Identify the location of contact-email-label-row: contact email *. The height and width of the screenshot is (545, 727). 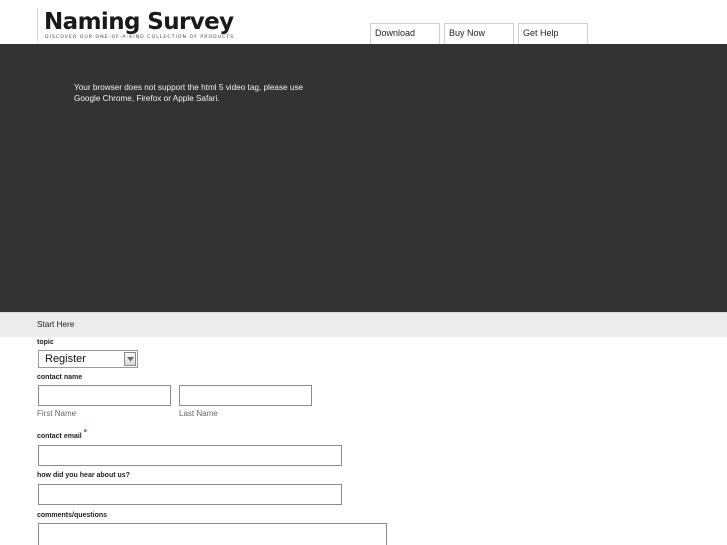
(62, 434).